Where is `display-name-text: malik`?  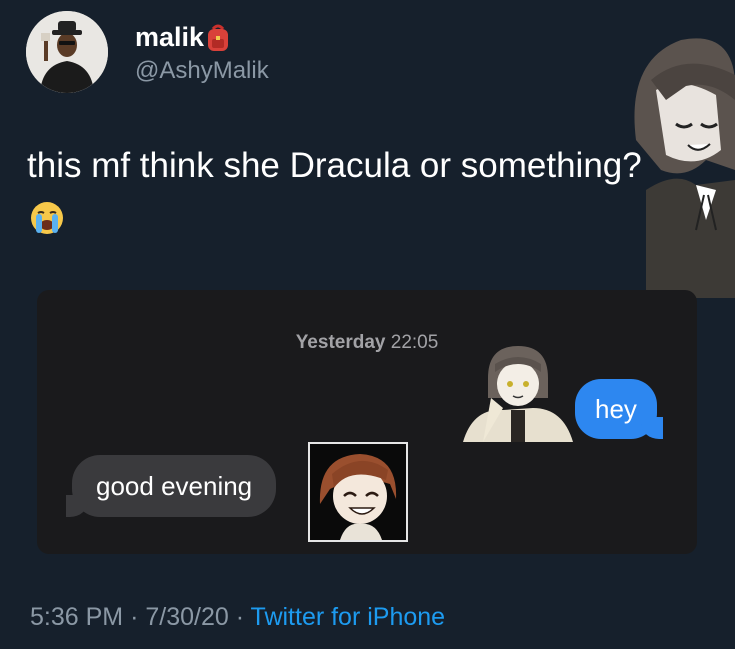
display-name-text: malik is located at coordinates (170, 37).